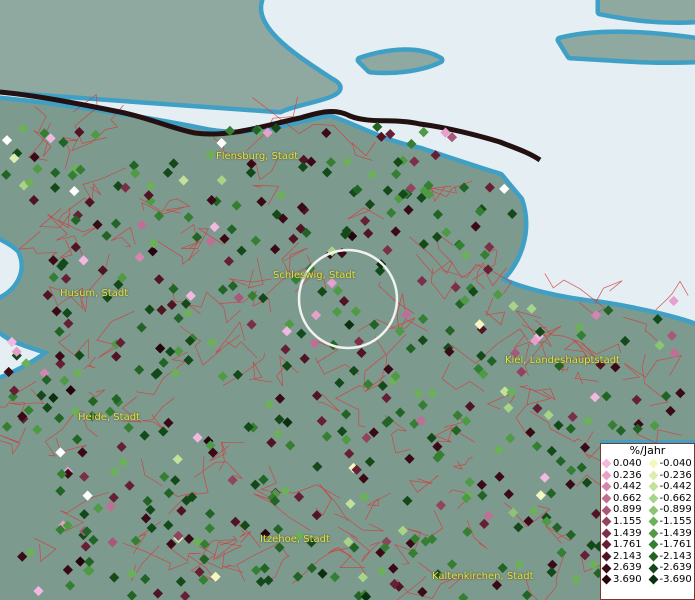 This screenshot has width=695, height=600. Describe the element at coordinates (627, 47) in the screenshot. I see `land-area` at that location.